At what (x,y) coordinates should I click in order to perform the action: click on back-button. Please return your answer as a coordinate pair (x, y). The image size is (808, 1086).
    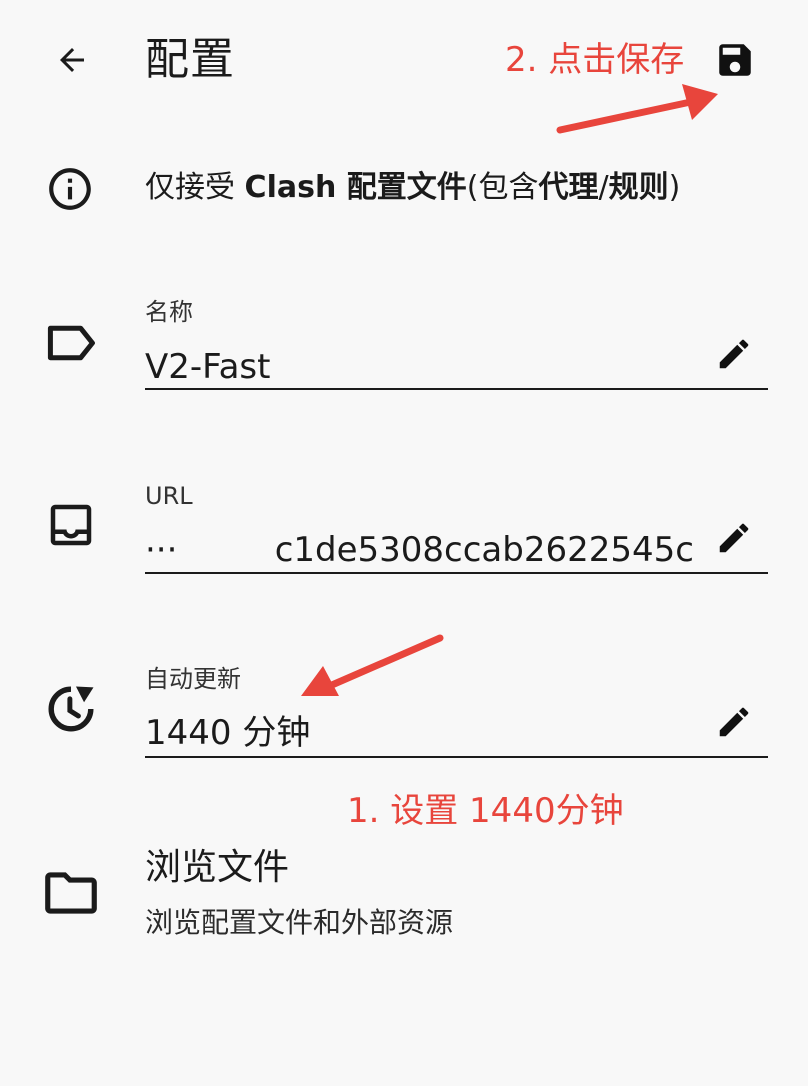
    Looking at the image, I should click on (72, 60).